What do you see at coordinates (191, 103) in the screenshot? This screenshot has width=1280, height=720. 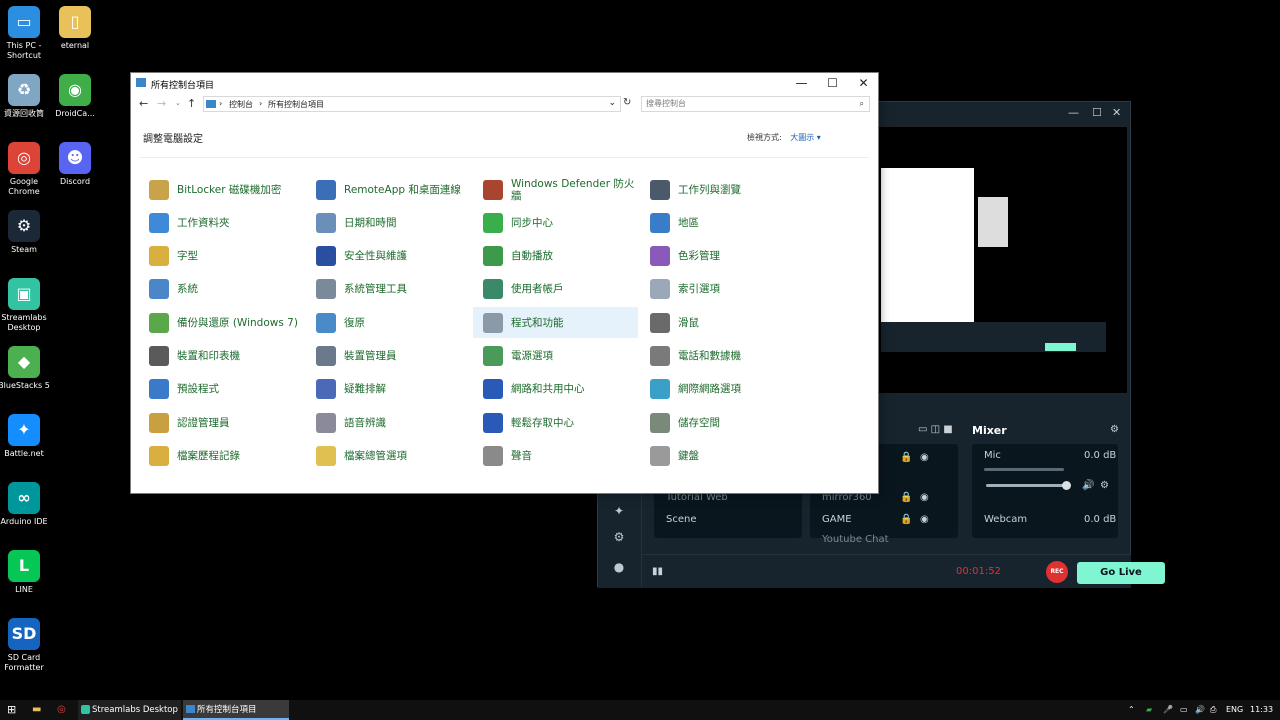 I see `up-arrow-icon: ↑` at bounding box center [191, 103].